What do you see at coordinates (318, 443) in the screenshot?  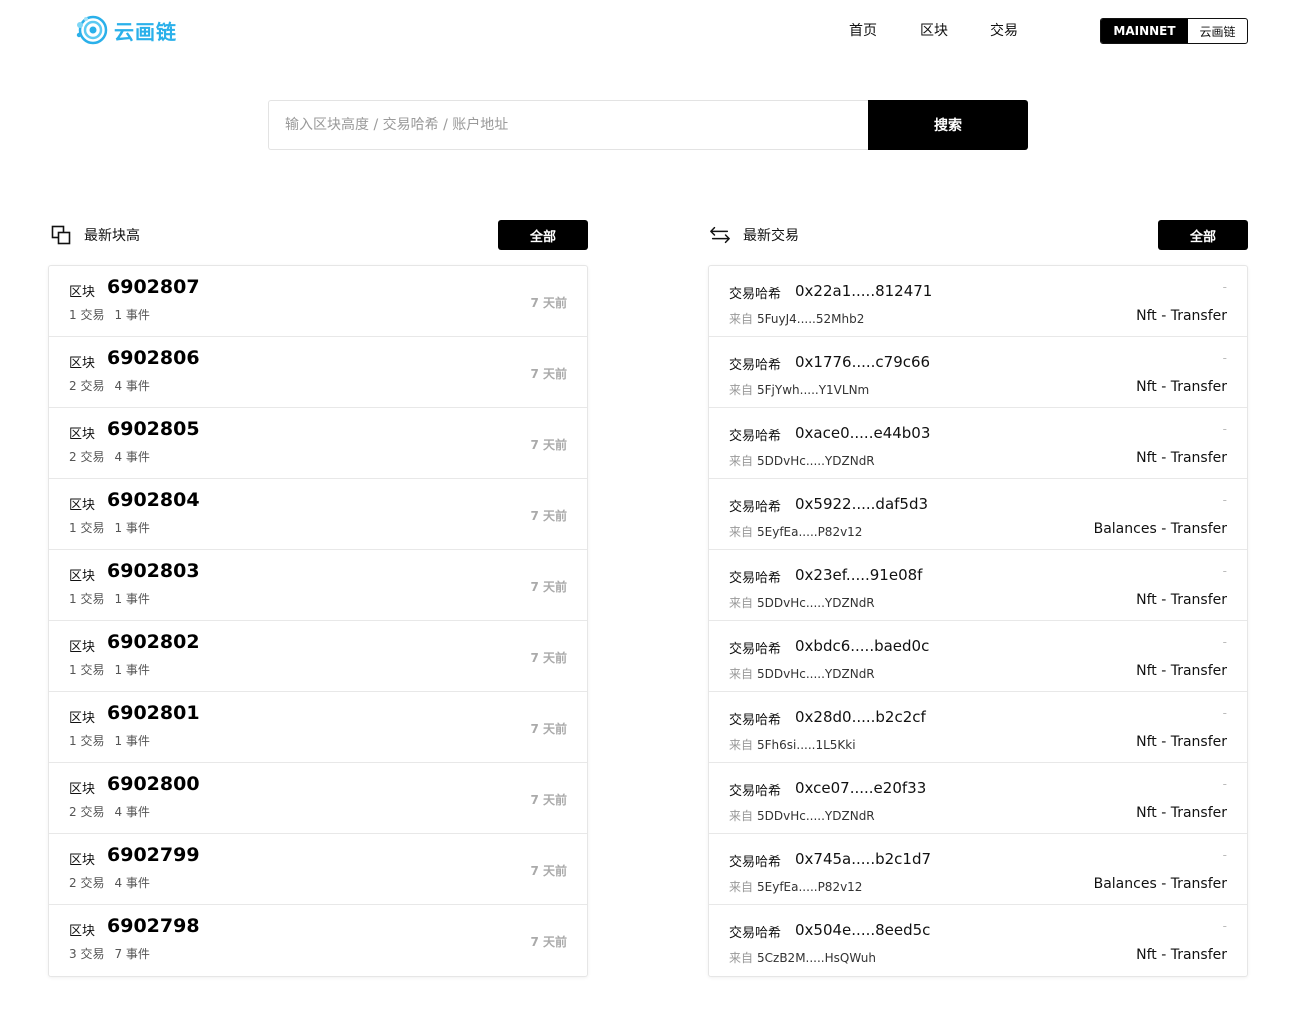 I see `block-row: 区块 6902805 2 交易 4 事件 7 天前` at bounding box center [318, 443].